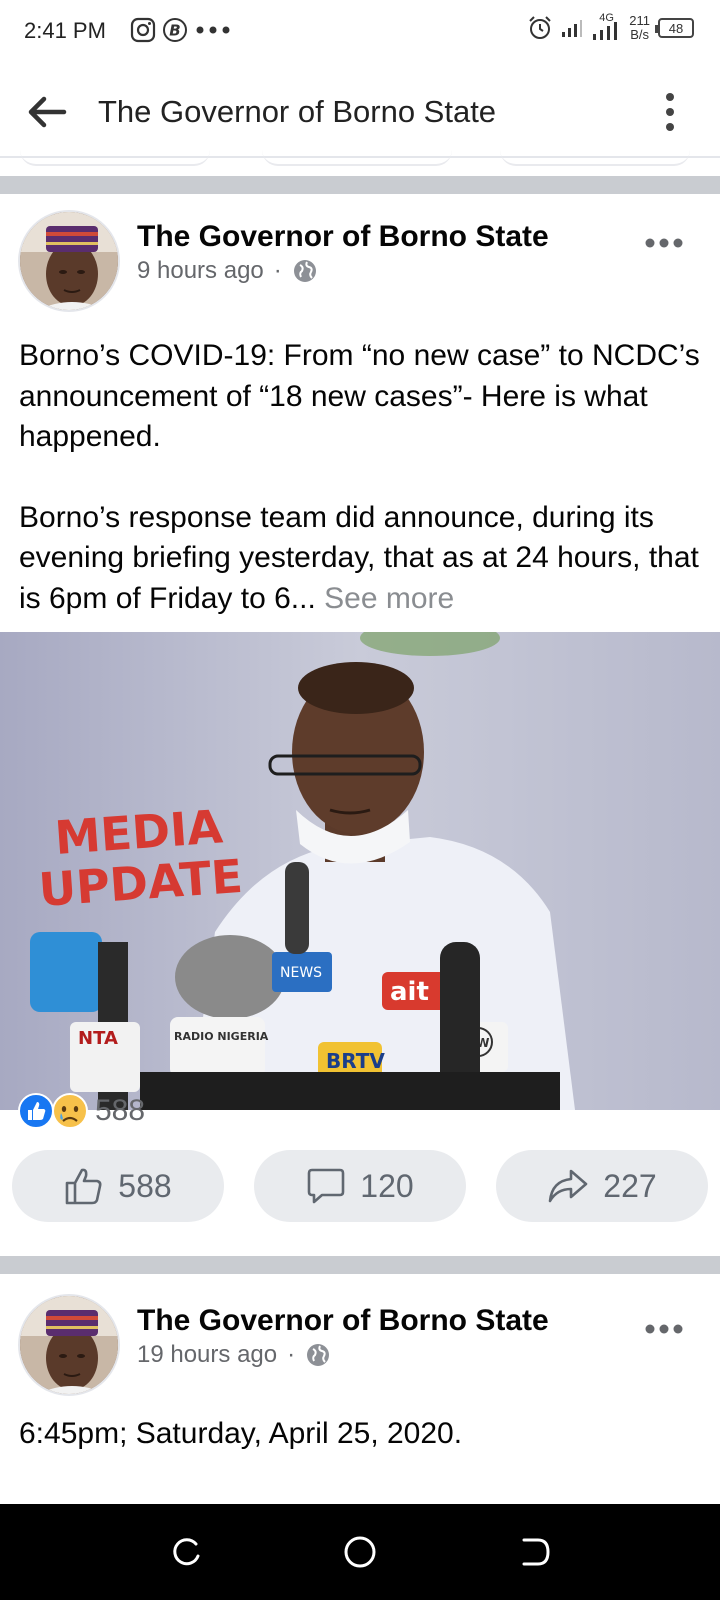  What do you see at coordinates (241, 1433) in the screenshot?
I see `post-text: 6:45pm; Saturday, April 25, 2020.` at bounding box center [241, 1433].